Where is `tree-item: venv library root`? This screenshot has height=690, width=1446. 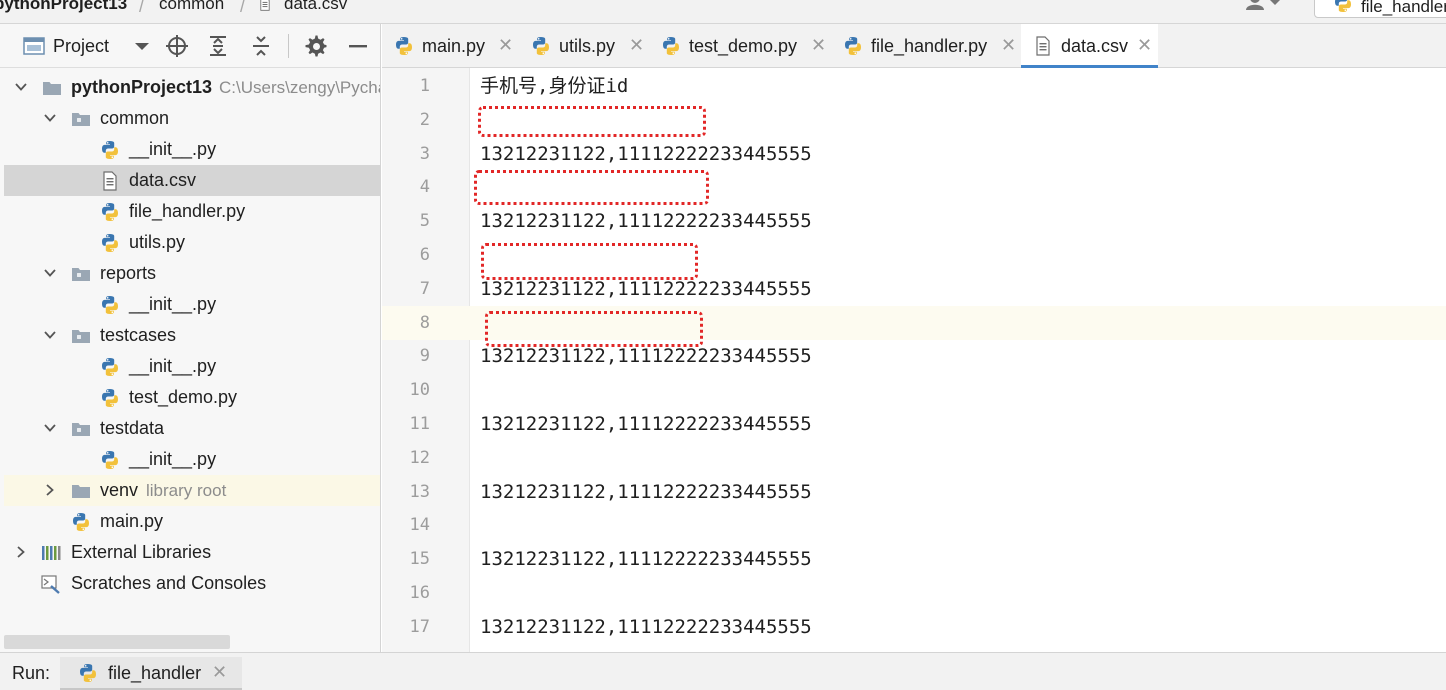 tree-item: venv library root is located at coordinates (192, 490).